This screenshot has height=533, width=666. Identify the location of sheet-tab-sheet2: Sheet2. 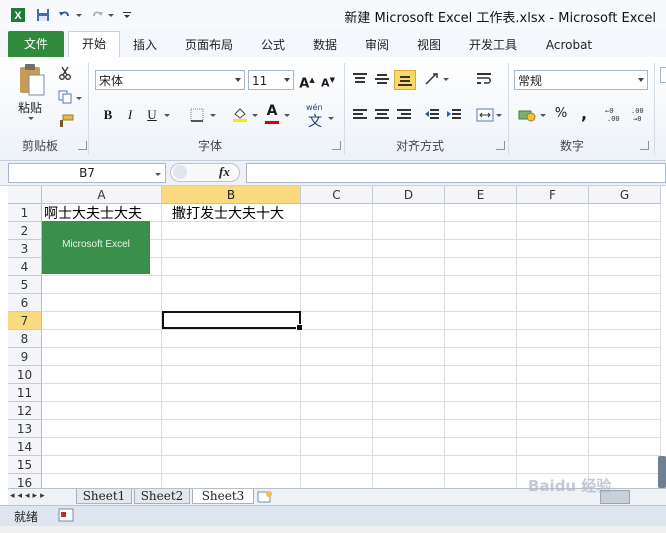
(162, 496).